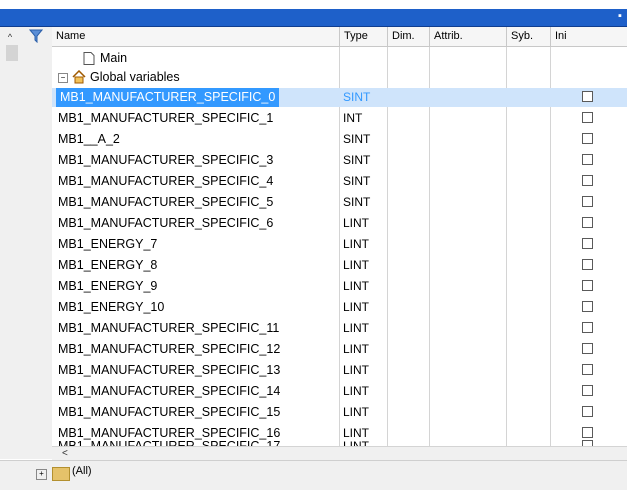 This screenshot has height=490, width=627. Describe the element at coordinates (195, 36) in the screenshot. I see `column-name: Name` at that location.